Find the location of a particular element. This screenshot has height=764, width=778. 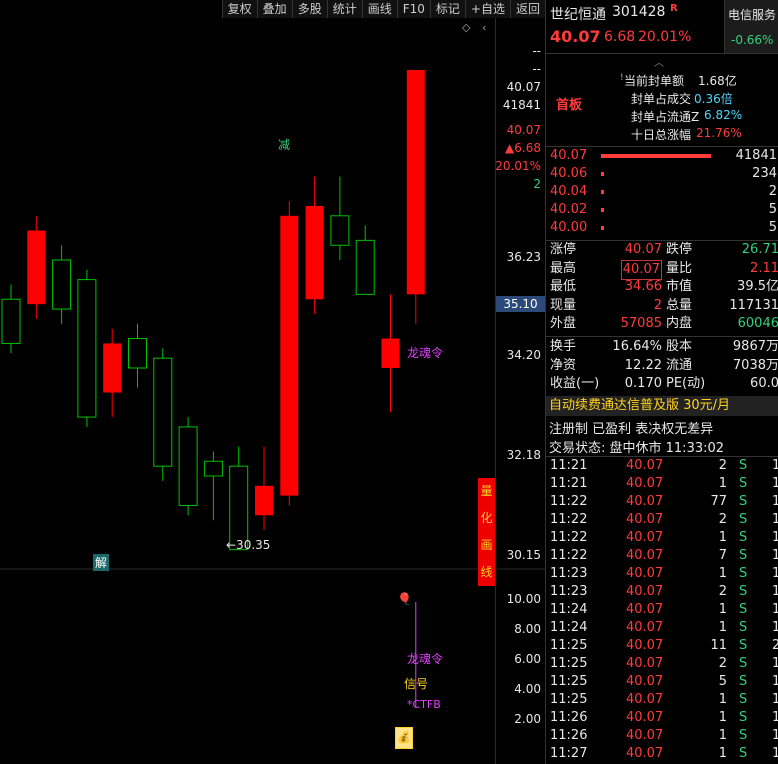

tick-row: 11:23 40.07 1 S 1 is located at coordinates (662, 574).